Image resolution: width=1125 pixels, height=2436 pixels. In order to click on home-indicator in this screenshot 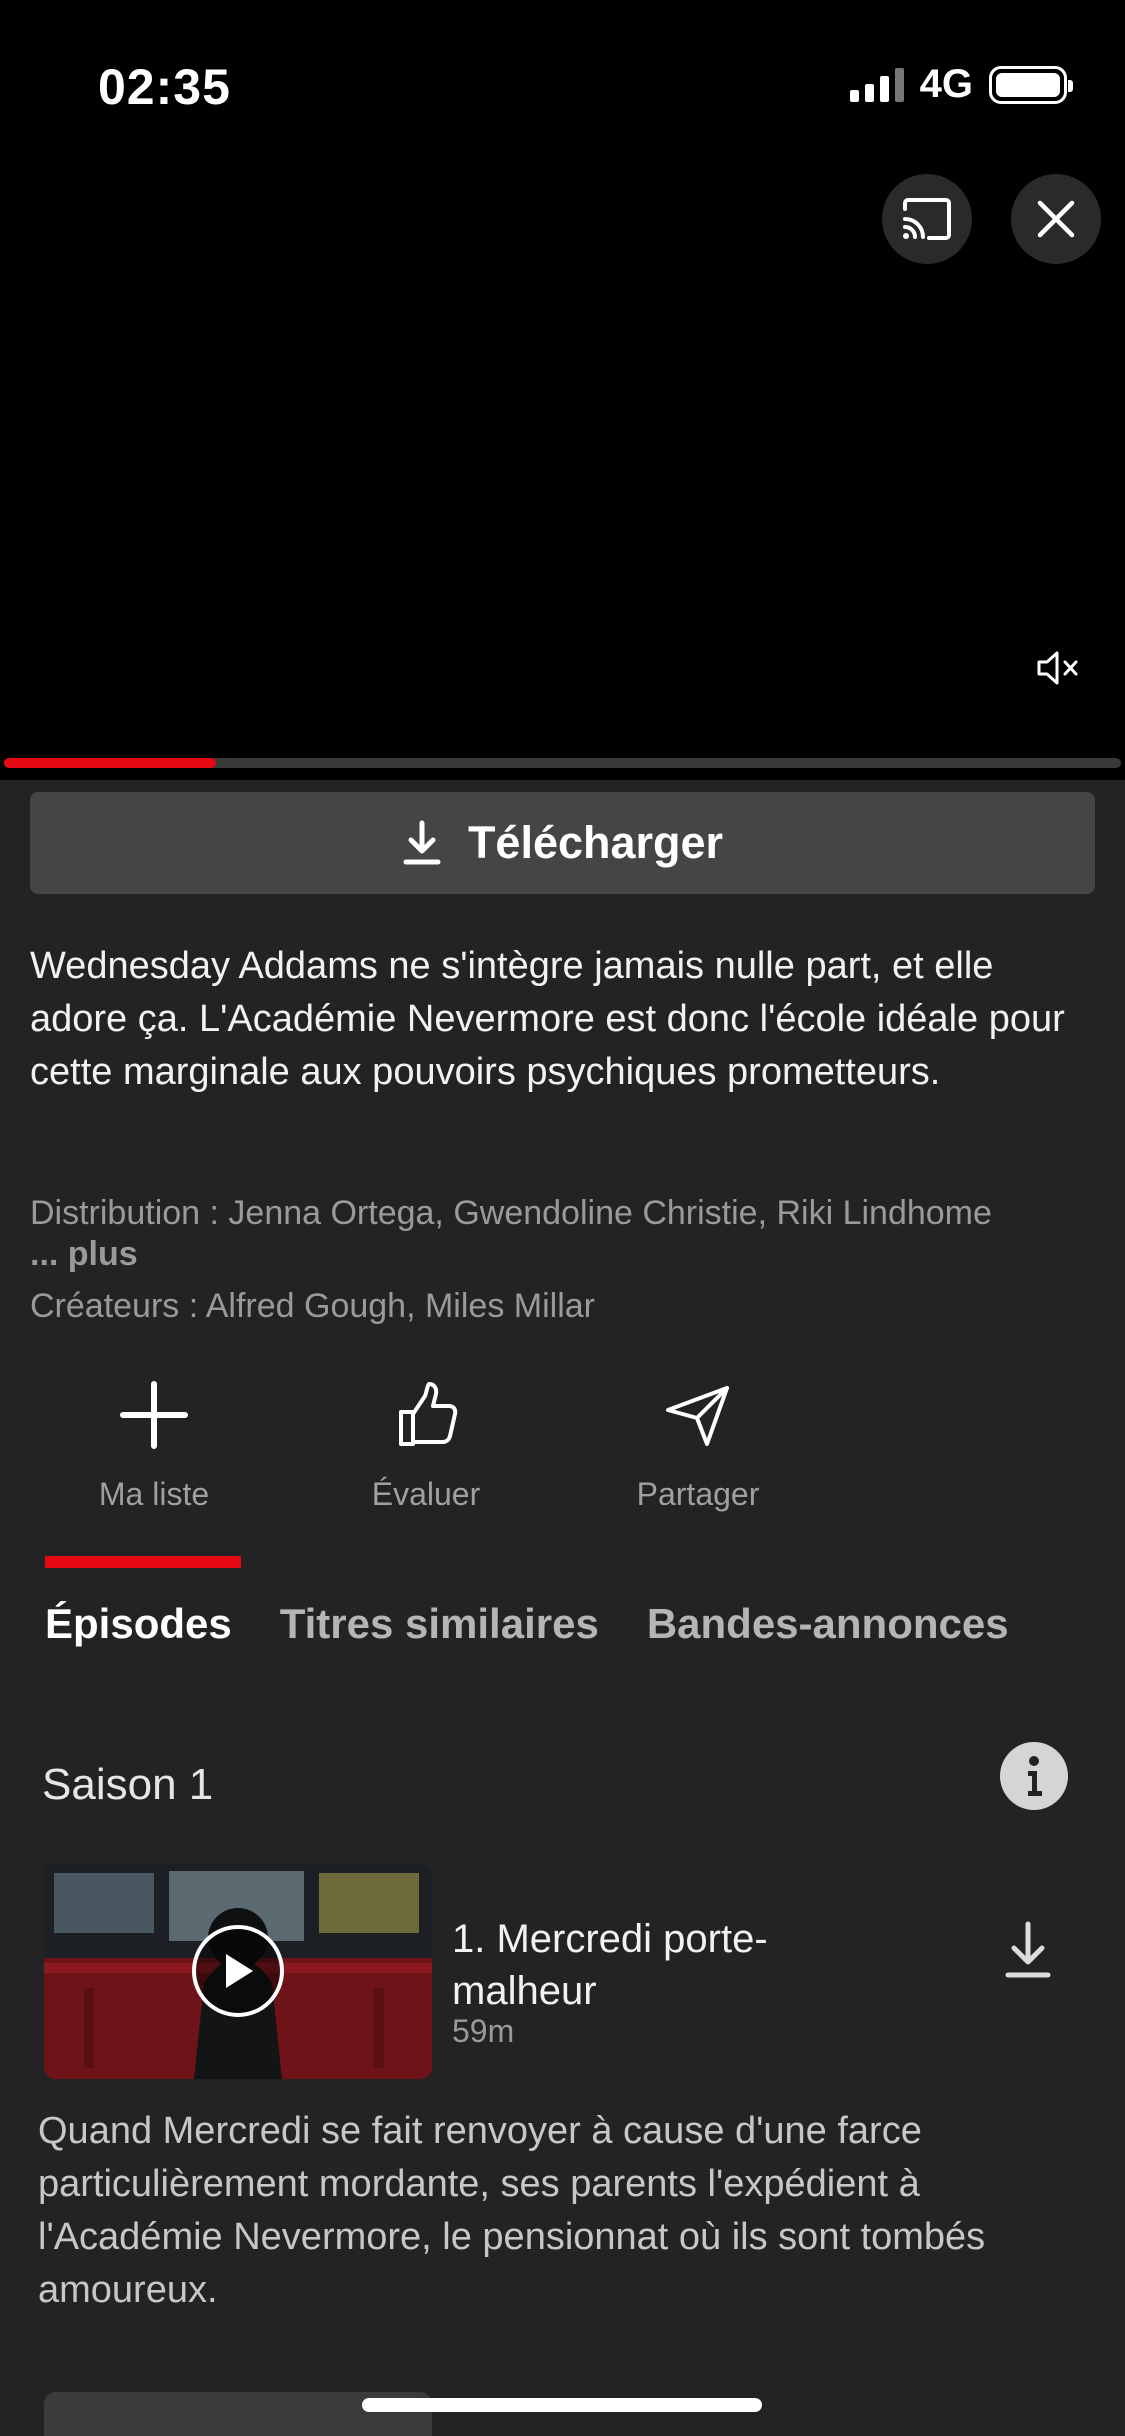, I will do `click(562, 2405)`.